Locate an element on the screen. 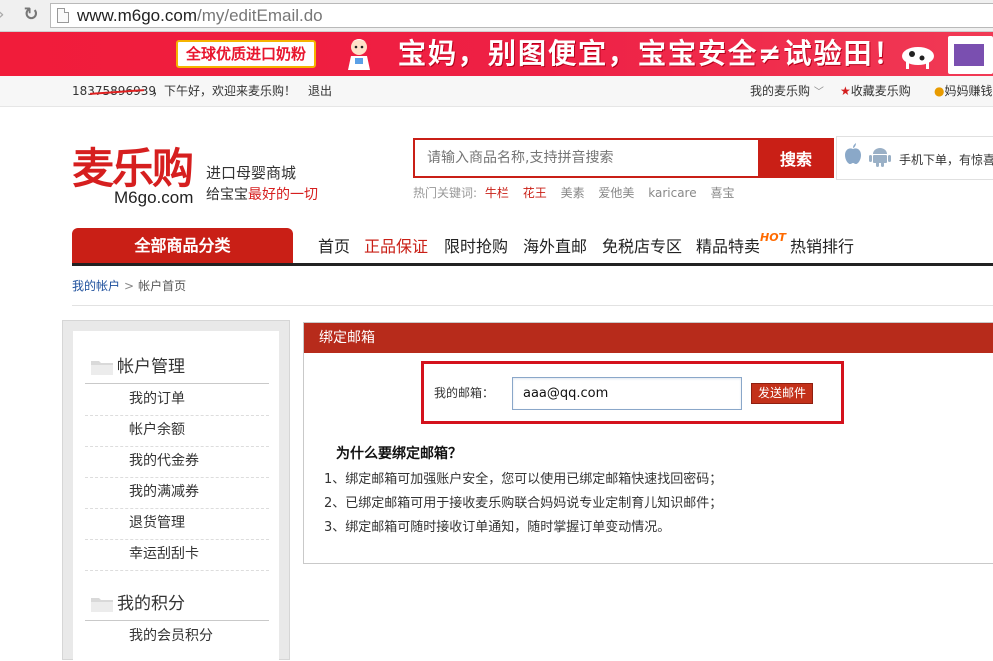 The image size is (993, 661). hot-badge: HOT is located at coordinates (773, 237).